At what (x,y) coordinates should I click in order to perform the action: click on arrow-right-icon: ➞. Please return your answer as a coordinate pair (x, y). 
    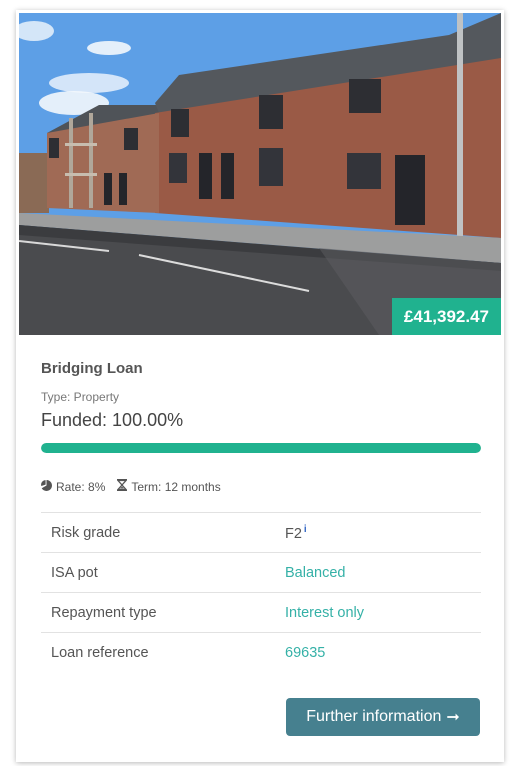
    Looking at the image, I should click on (453, 717).